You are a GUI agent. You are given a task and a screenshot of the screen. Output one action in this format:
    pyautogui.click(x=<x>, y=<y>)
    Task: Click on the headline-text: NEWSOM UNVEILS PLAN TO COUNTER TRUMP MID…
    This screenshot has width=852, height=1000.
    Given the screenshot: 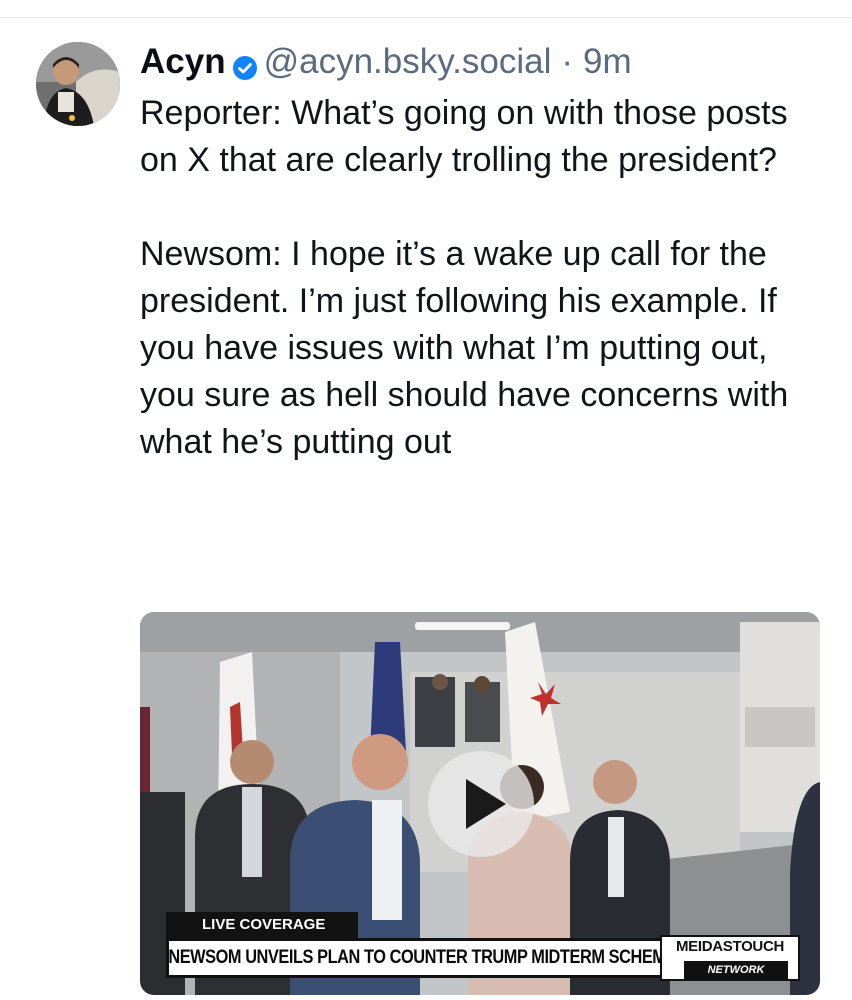 What is the action you would take?
    pyautogui.click(x=422, y=957)
    